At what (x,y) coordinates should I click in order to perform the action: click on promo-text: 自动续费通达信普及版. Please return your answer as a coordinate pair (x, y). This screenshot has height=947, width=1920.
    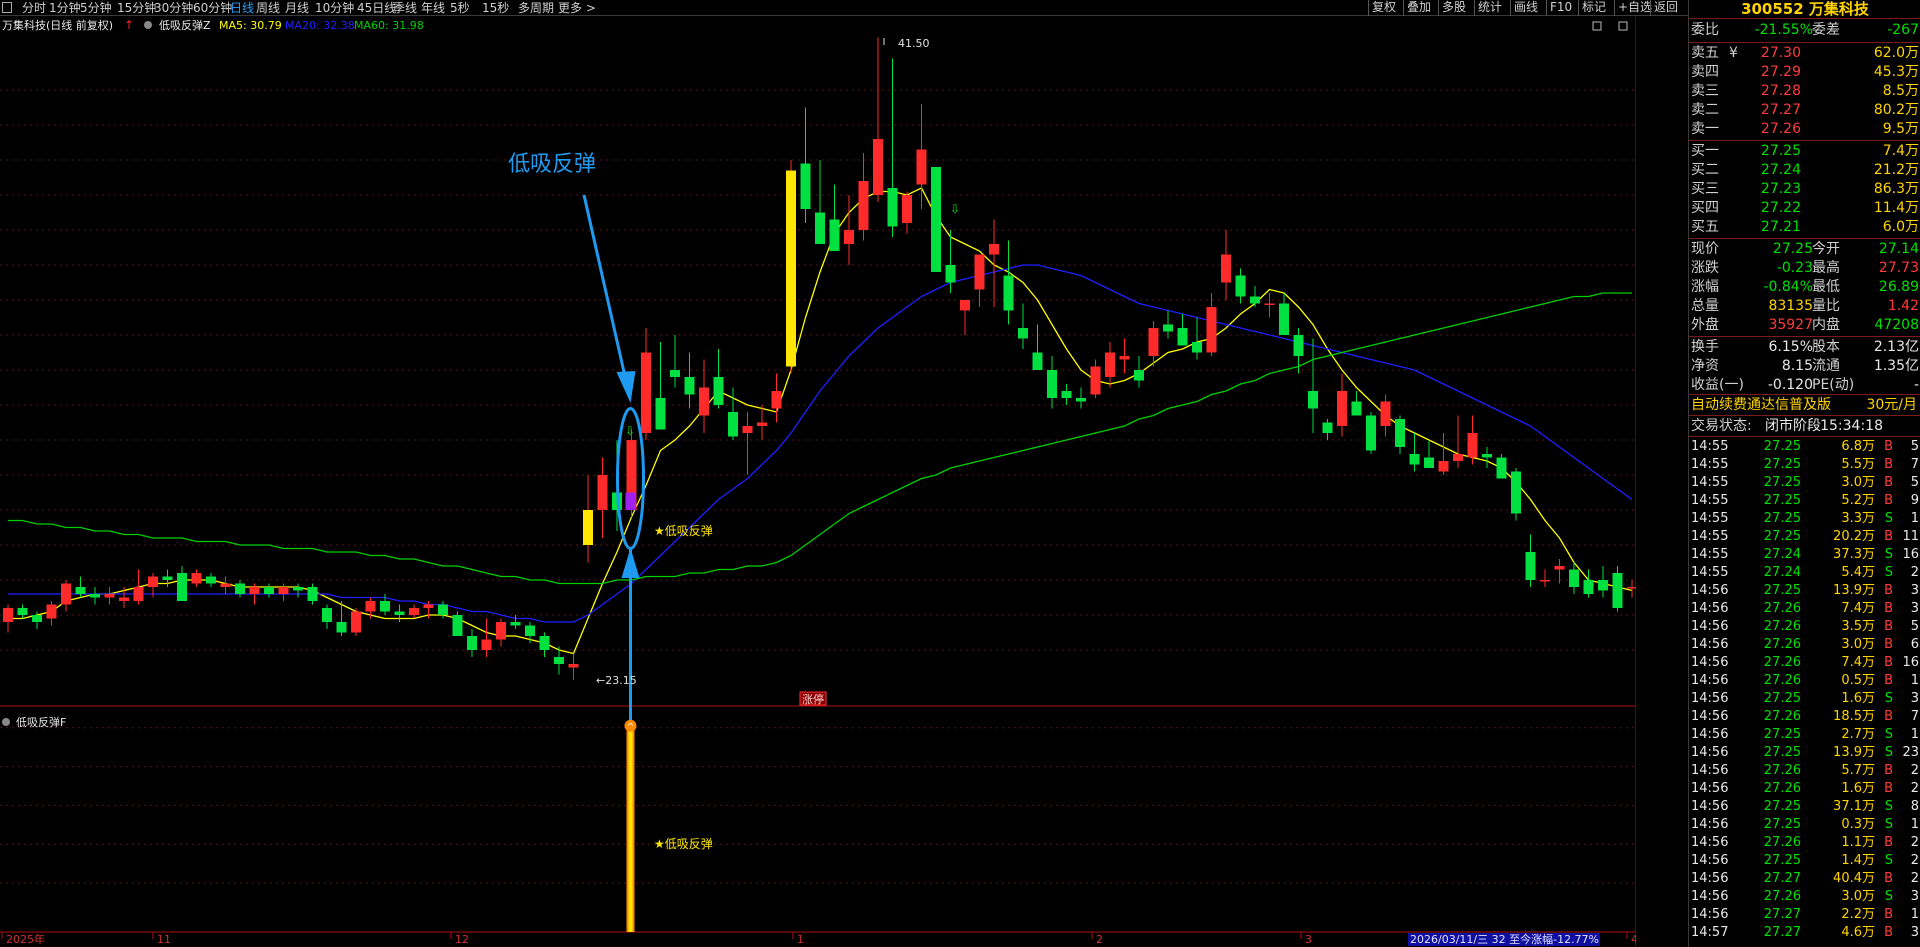
    Looking at the image, I should click on (1761, 405).